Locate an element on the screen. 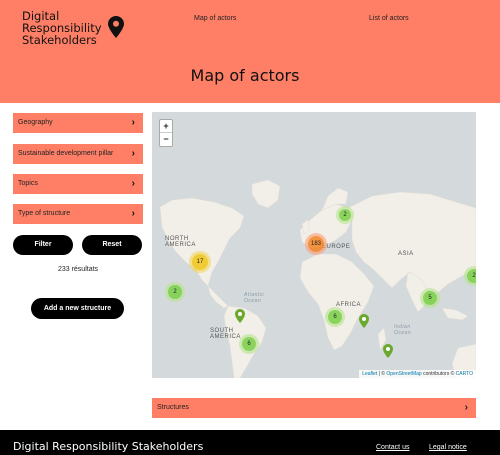 The height and width of the screenshot is (455, 500). filter-sustainable-development-pillar: Sustainable development pillar › is located at coordinates (78, 154).